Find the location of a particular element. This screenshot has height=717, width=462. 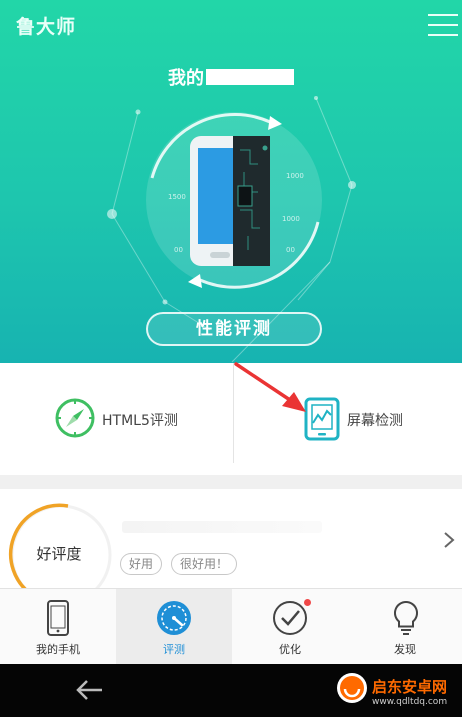

rating-ring is located at coordinates (60, 545).